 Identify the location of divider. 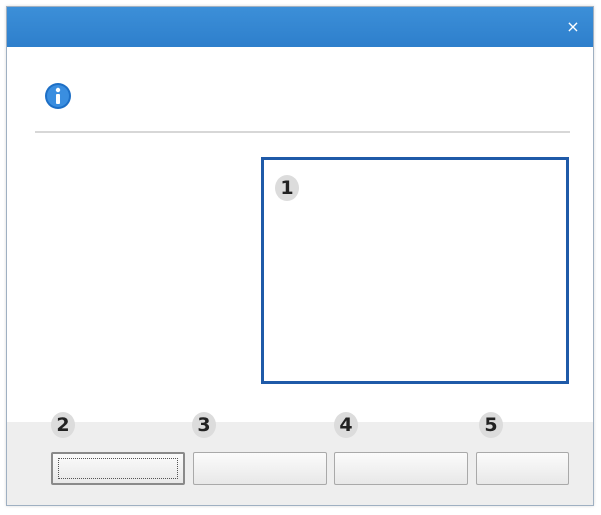
(302, 132).